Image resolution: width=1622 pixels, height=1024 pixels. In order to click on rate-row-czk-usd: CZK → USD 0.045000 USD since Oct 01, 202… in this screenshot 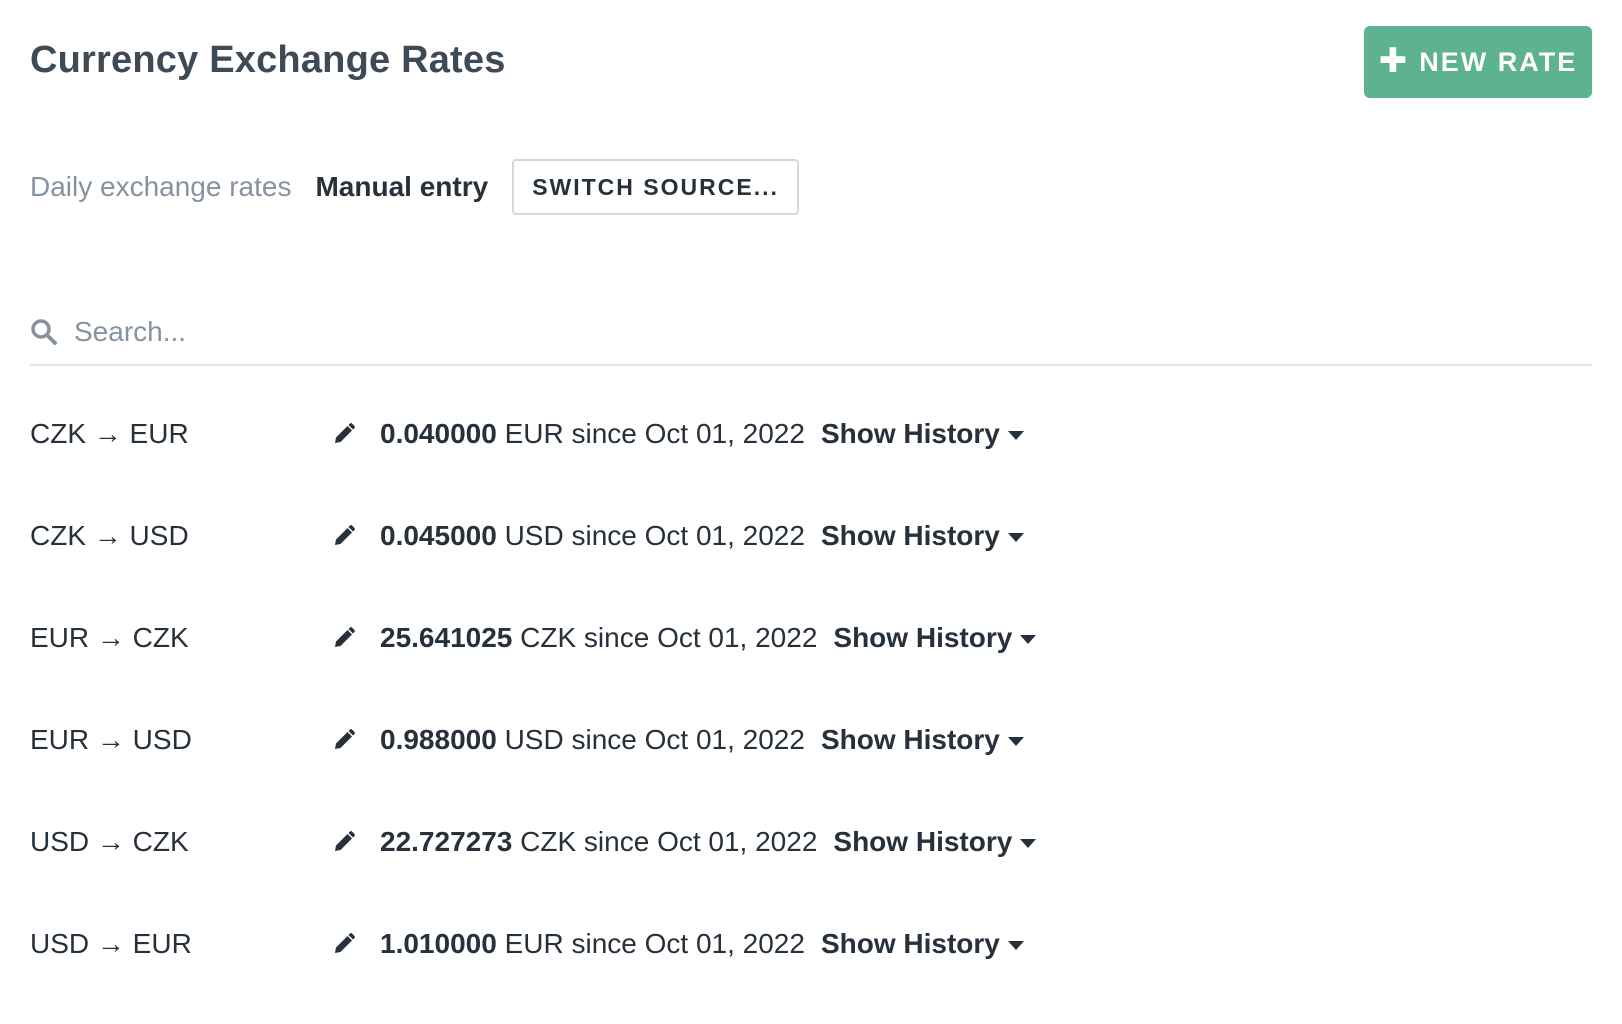, I will do `click(811, 536)`.